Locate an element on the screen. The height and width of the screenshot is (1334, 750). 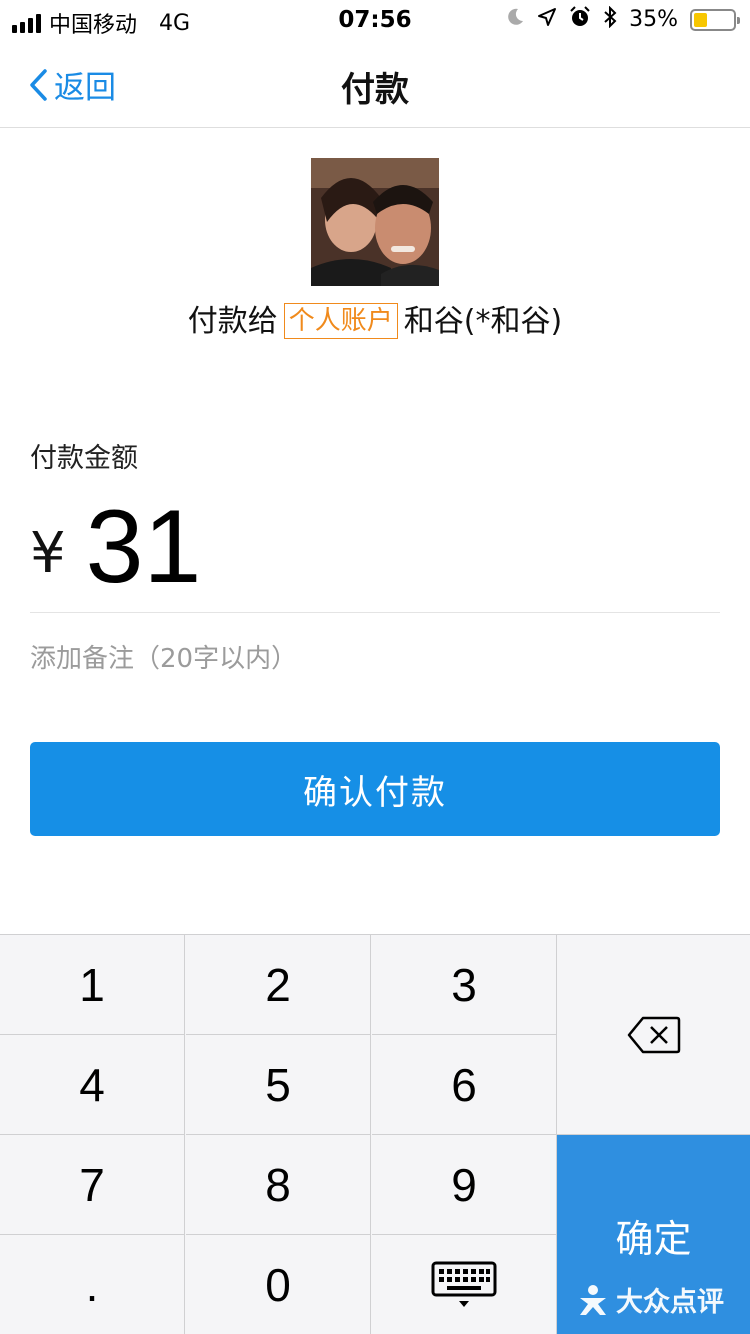
bluetooth-icon is located at coordinates (610, 19).